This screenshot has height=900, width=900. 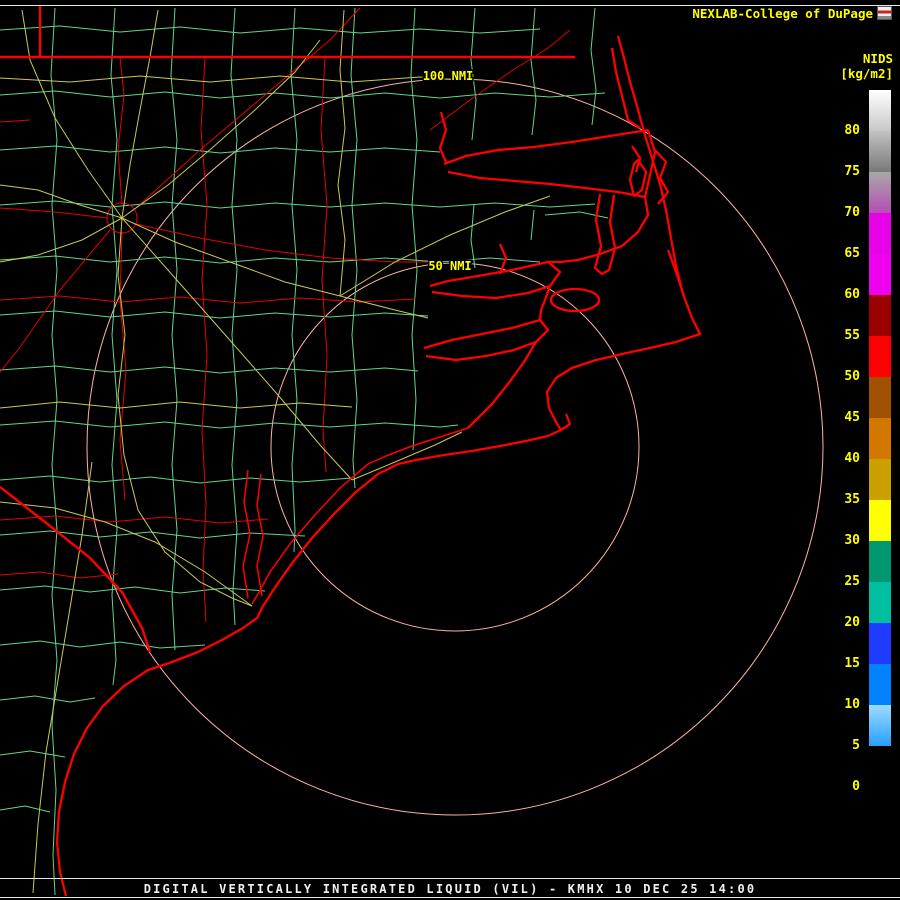 I want to click on colorbar-title: NIDS, so click(x=877, y=58).